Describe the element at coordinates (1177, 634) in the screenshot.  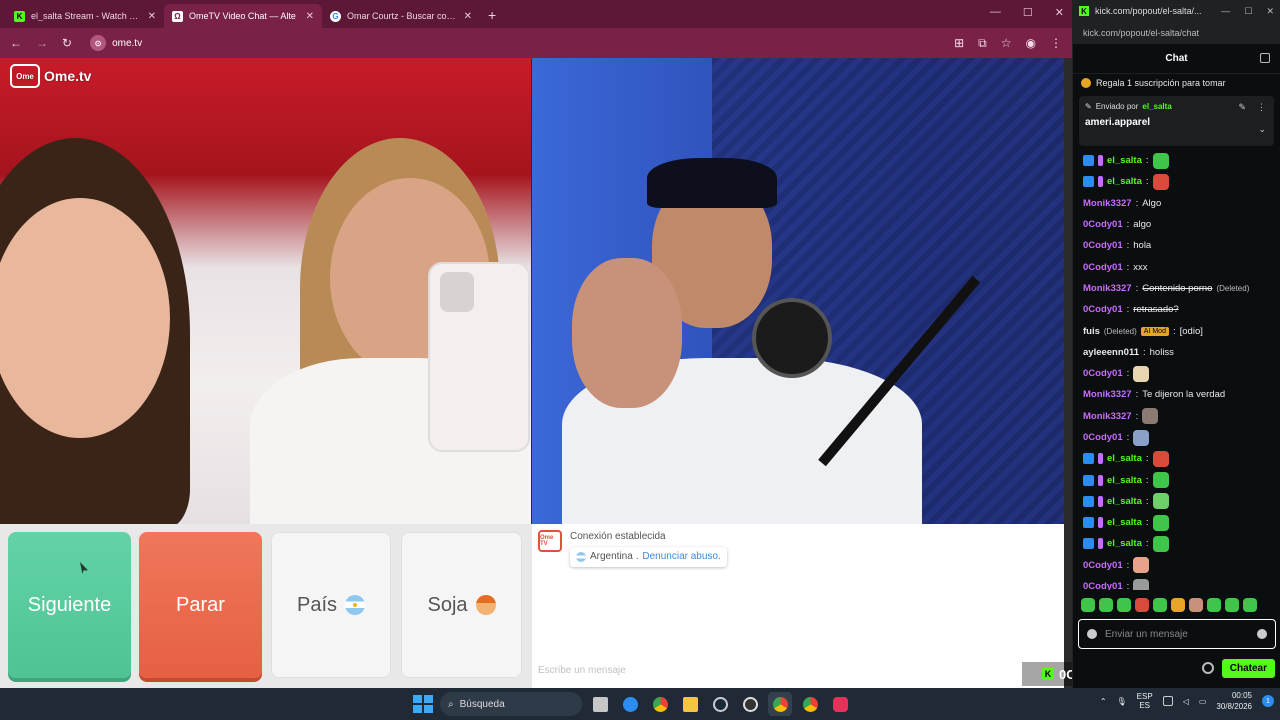
I see `kick-message-input: Enviar un mensaje` at that location.